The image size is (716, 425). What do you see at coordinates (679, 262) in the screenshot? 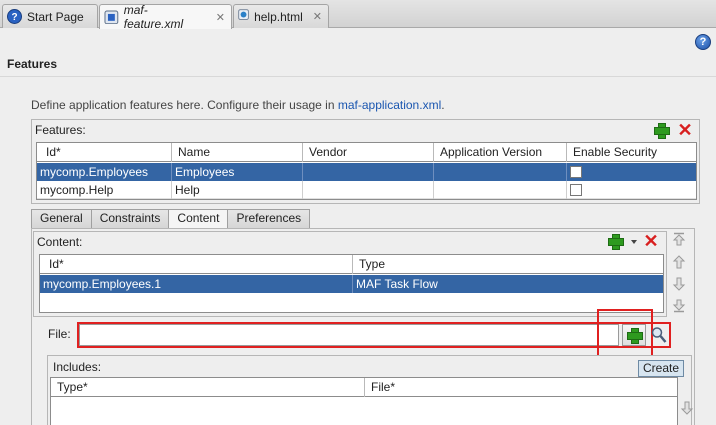
I see `move-up-icon` at bounding box center [679, 262].